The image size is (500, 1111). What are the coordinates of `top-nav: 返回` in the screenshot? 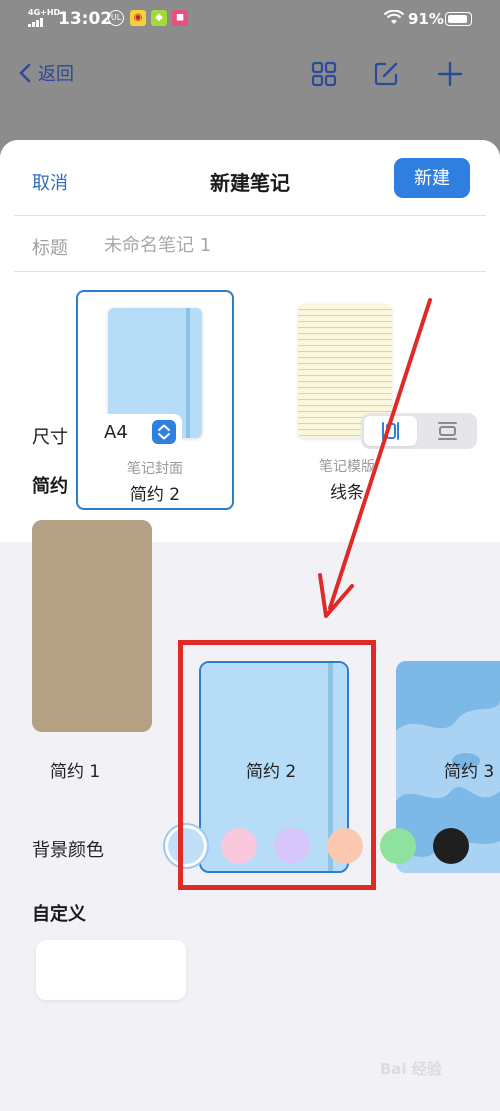 It's located at (250, 75).